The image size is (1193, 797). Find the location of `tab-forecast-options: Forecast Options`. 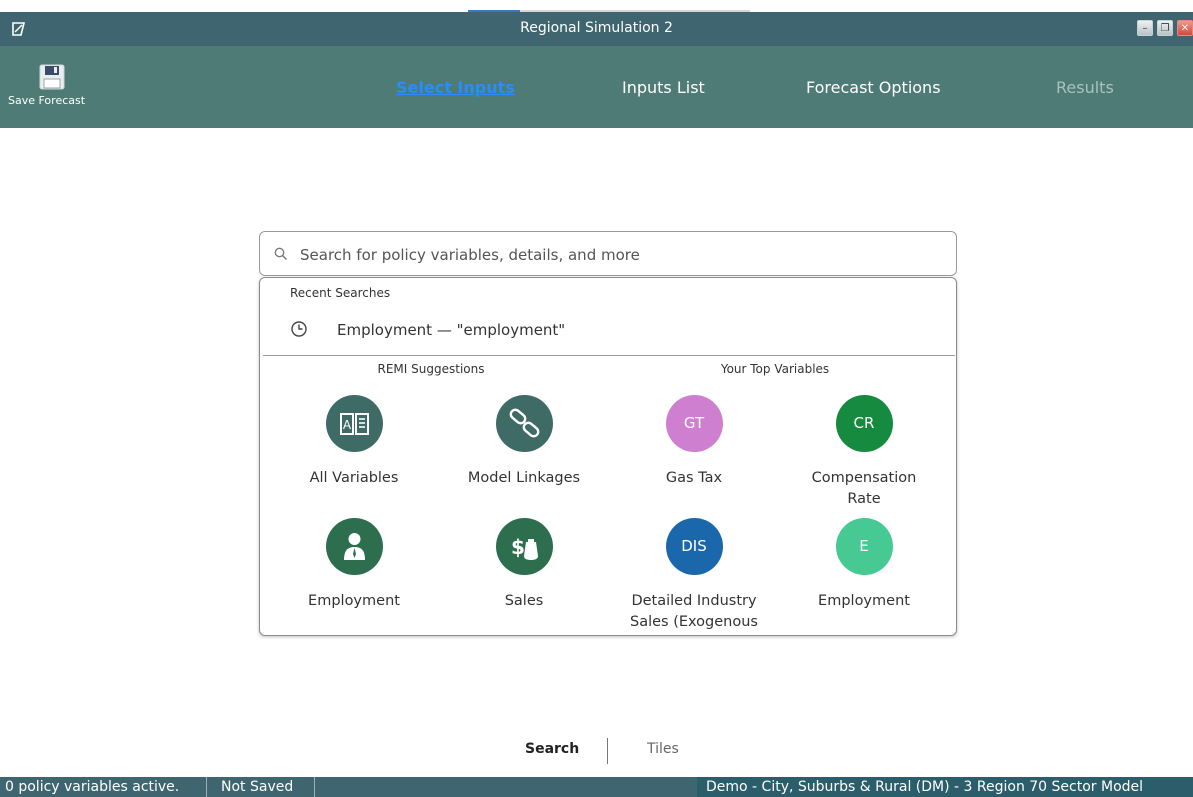

tab-forecast-options: Forecast Options is located at coordinates (873, 87).